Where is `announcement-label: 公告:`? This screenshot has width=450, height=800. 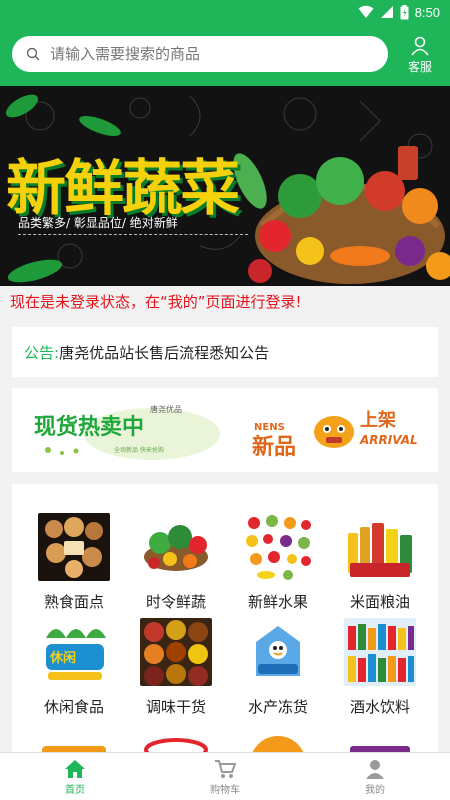
announcement-label: 公告: is located at coordinates (42, 352).